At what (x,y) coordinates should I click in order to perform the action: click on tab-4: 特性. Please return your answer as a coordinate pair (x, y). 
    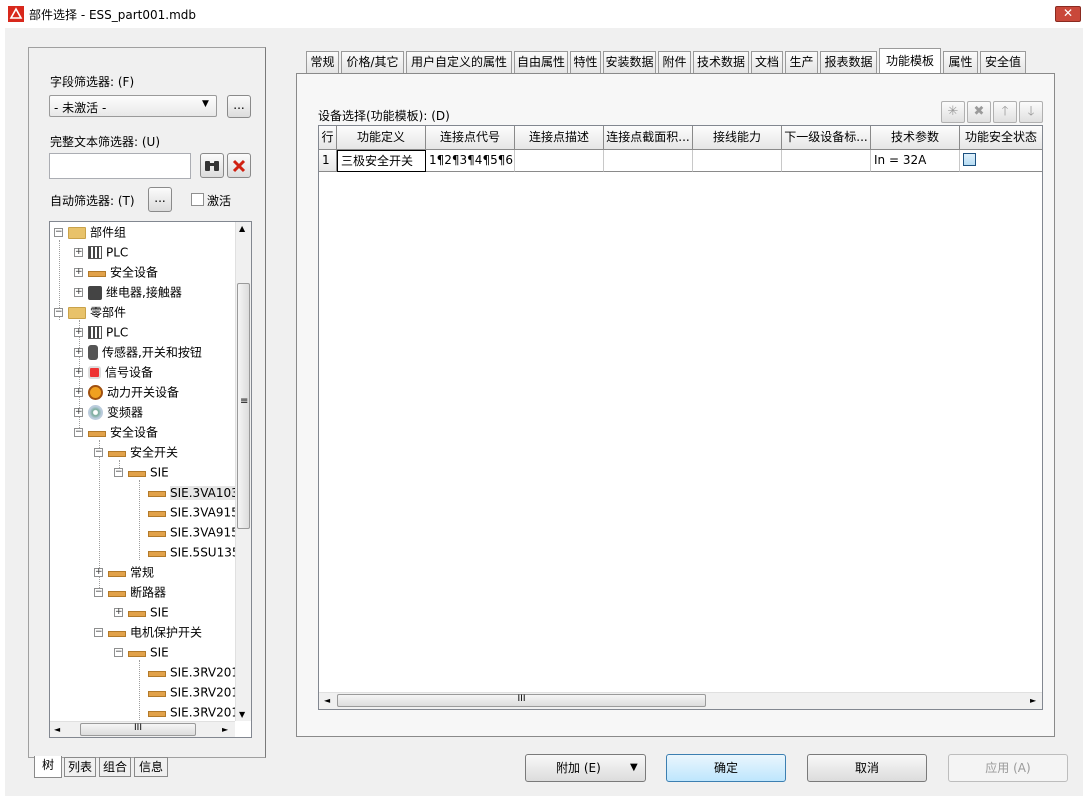
    Looking at the image, I should click on (585, 62).